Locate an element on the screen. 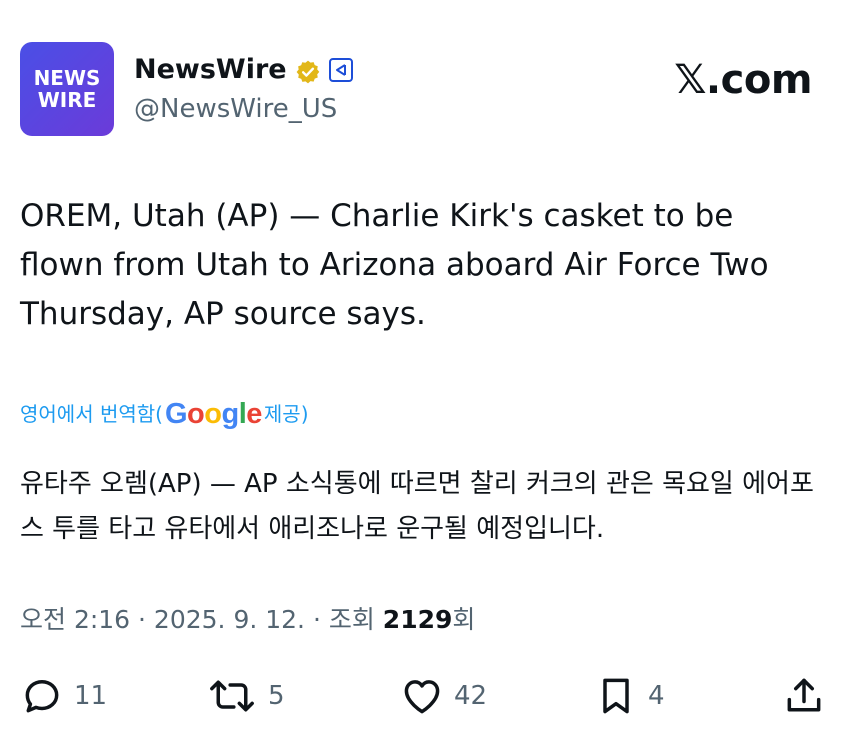  bookmark-button: 4 is located at coordinates (629, 696).